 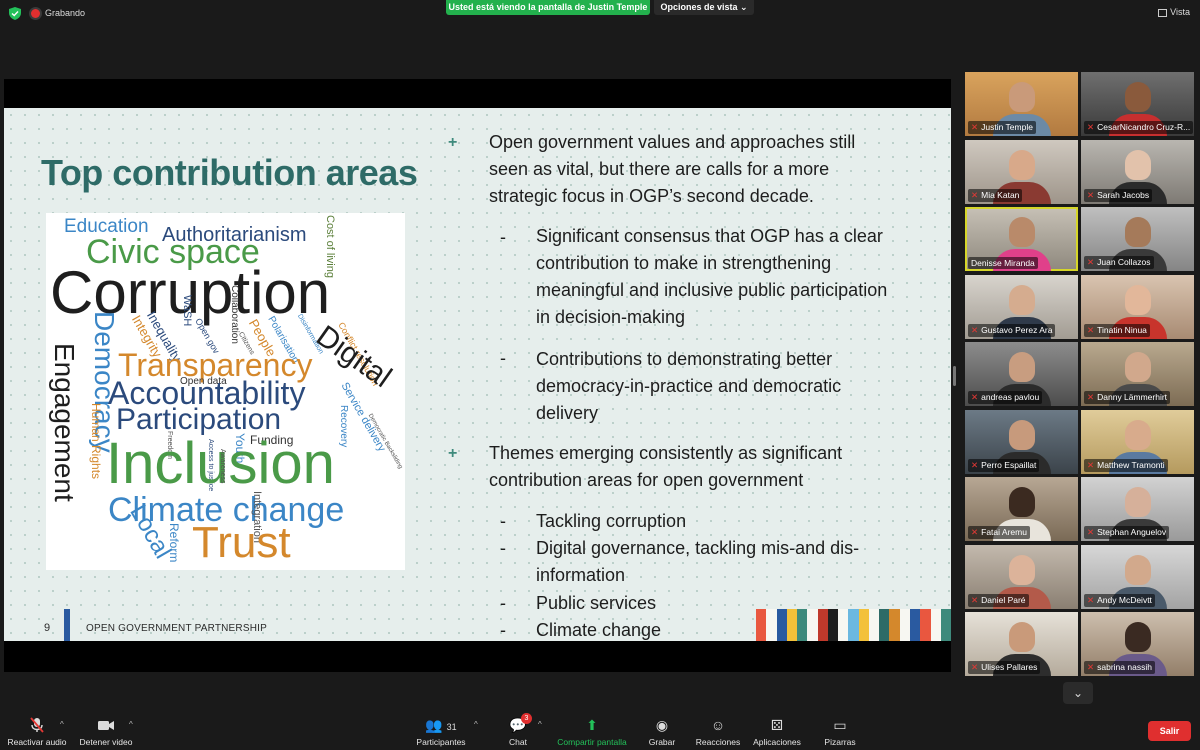 I want to click on slide-footer-org: OPEN GOVERNMENT PARTNERSHIP, so click(x=176, y=628).